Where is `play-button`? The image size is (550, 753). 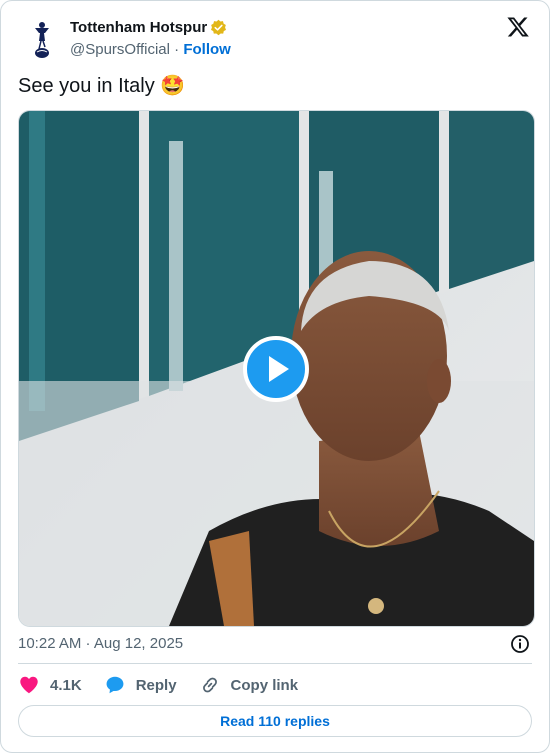 play-button is located at coordinates (276, 369).